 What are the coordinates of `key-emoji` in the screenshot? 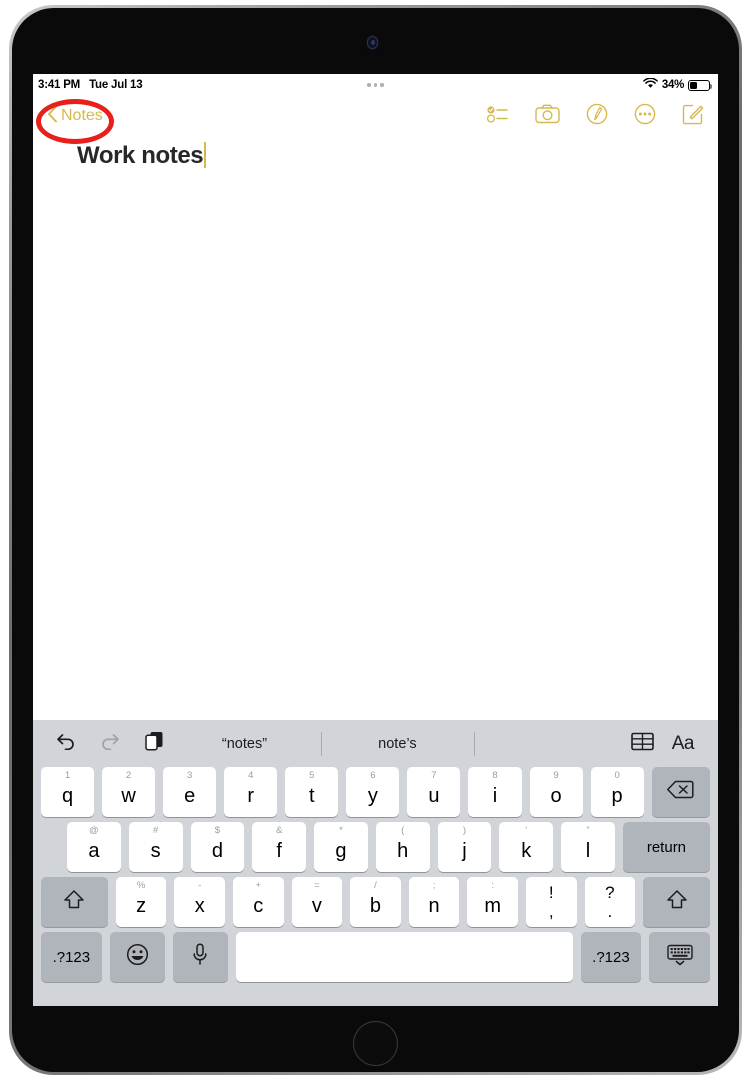 It's located at (137, 957).